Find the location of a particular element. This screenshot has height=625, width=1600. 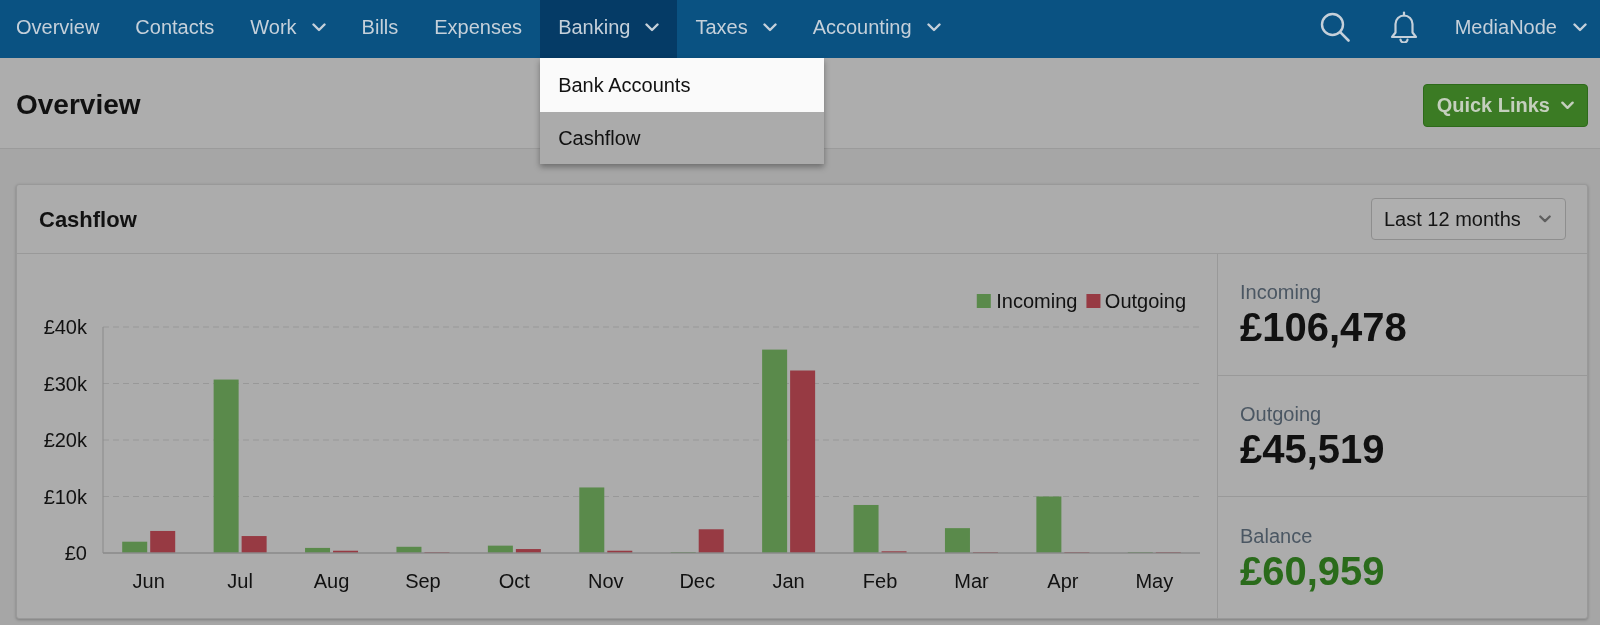

stat-label: Outgoing is located at coordinates (1281, 414).